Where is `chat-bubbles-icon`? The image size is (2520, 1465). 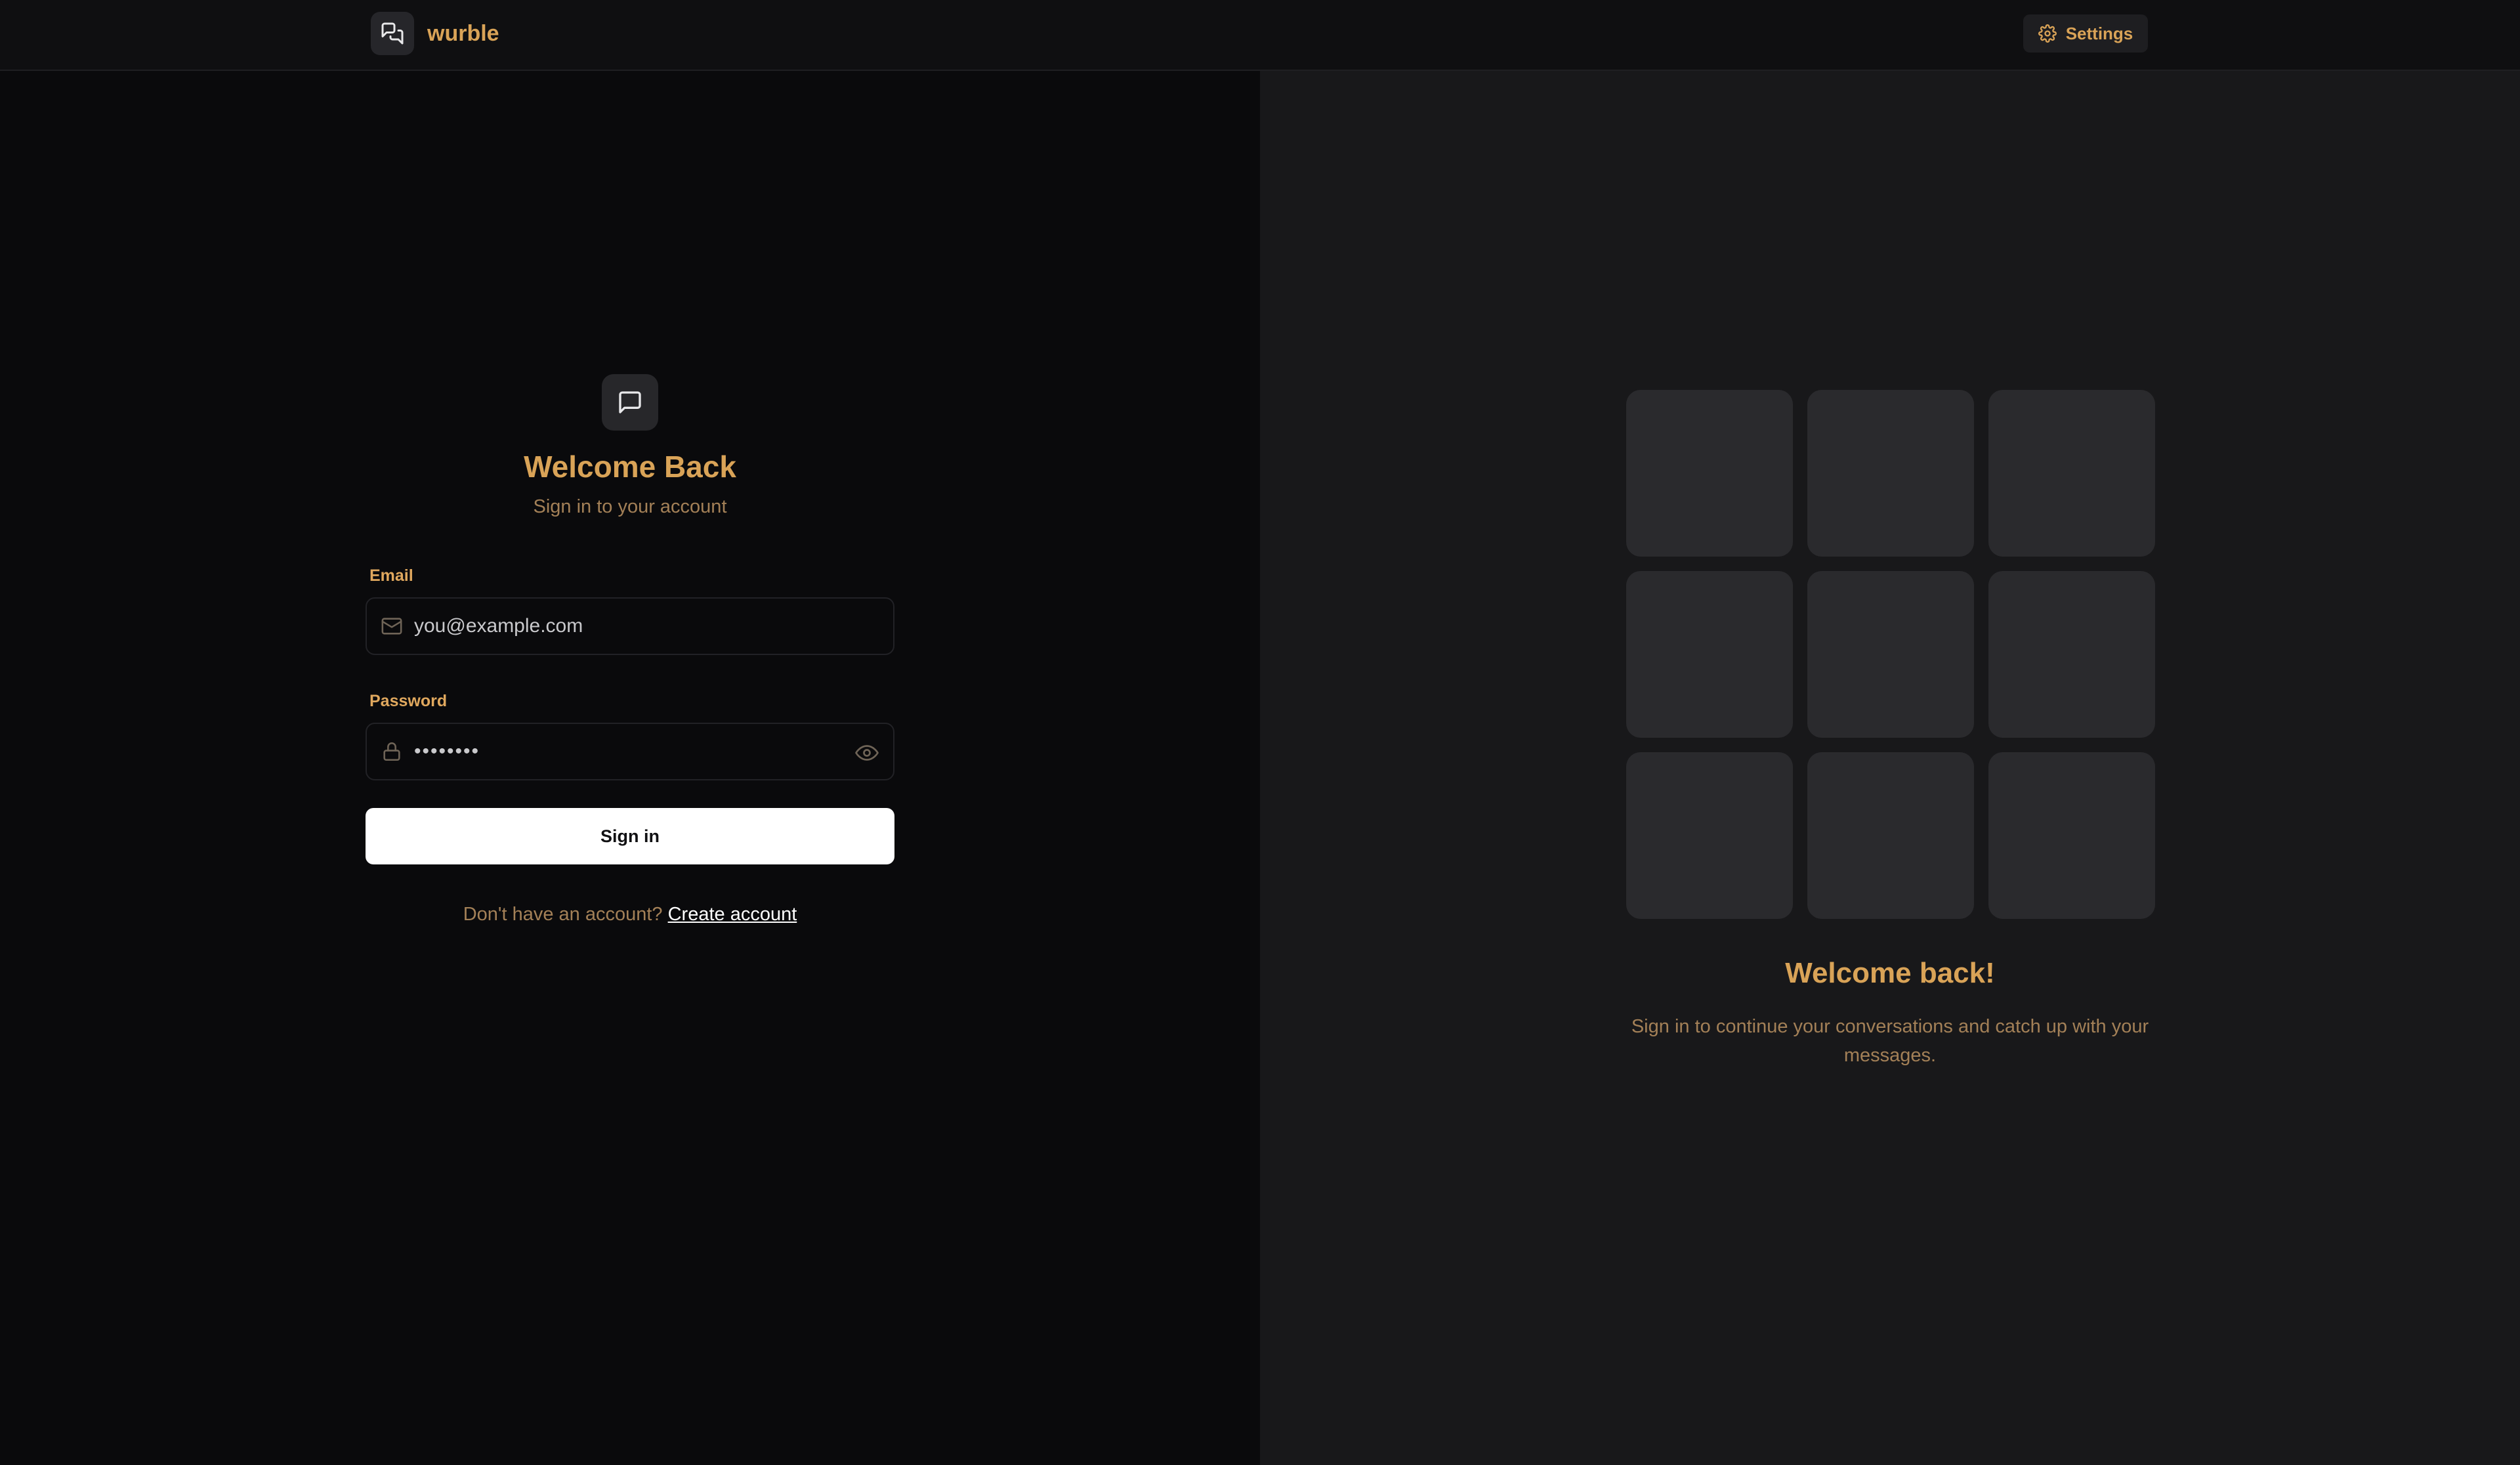
chat-bubbles-icon is located at coordinates (392, 33).